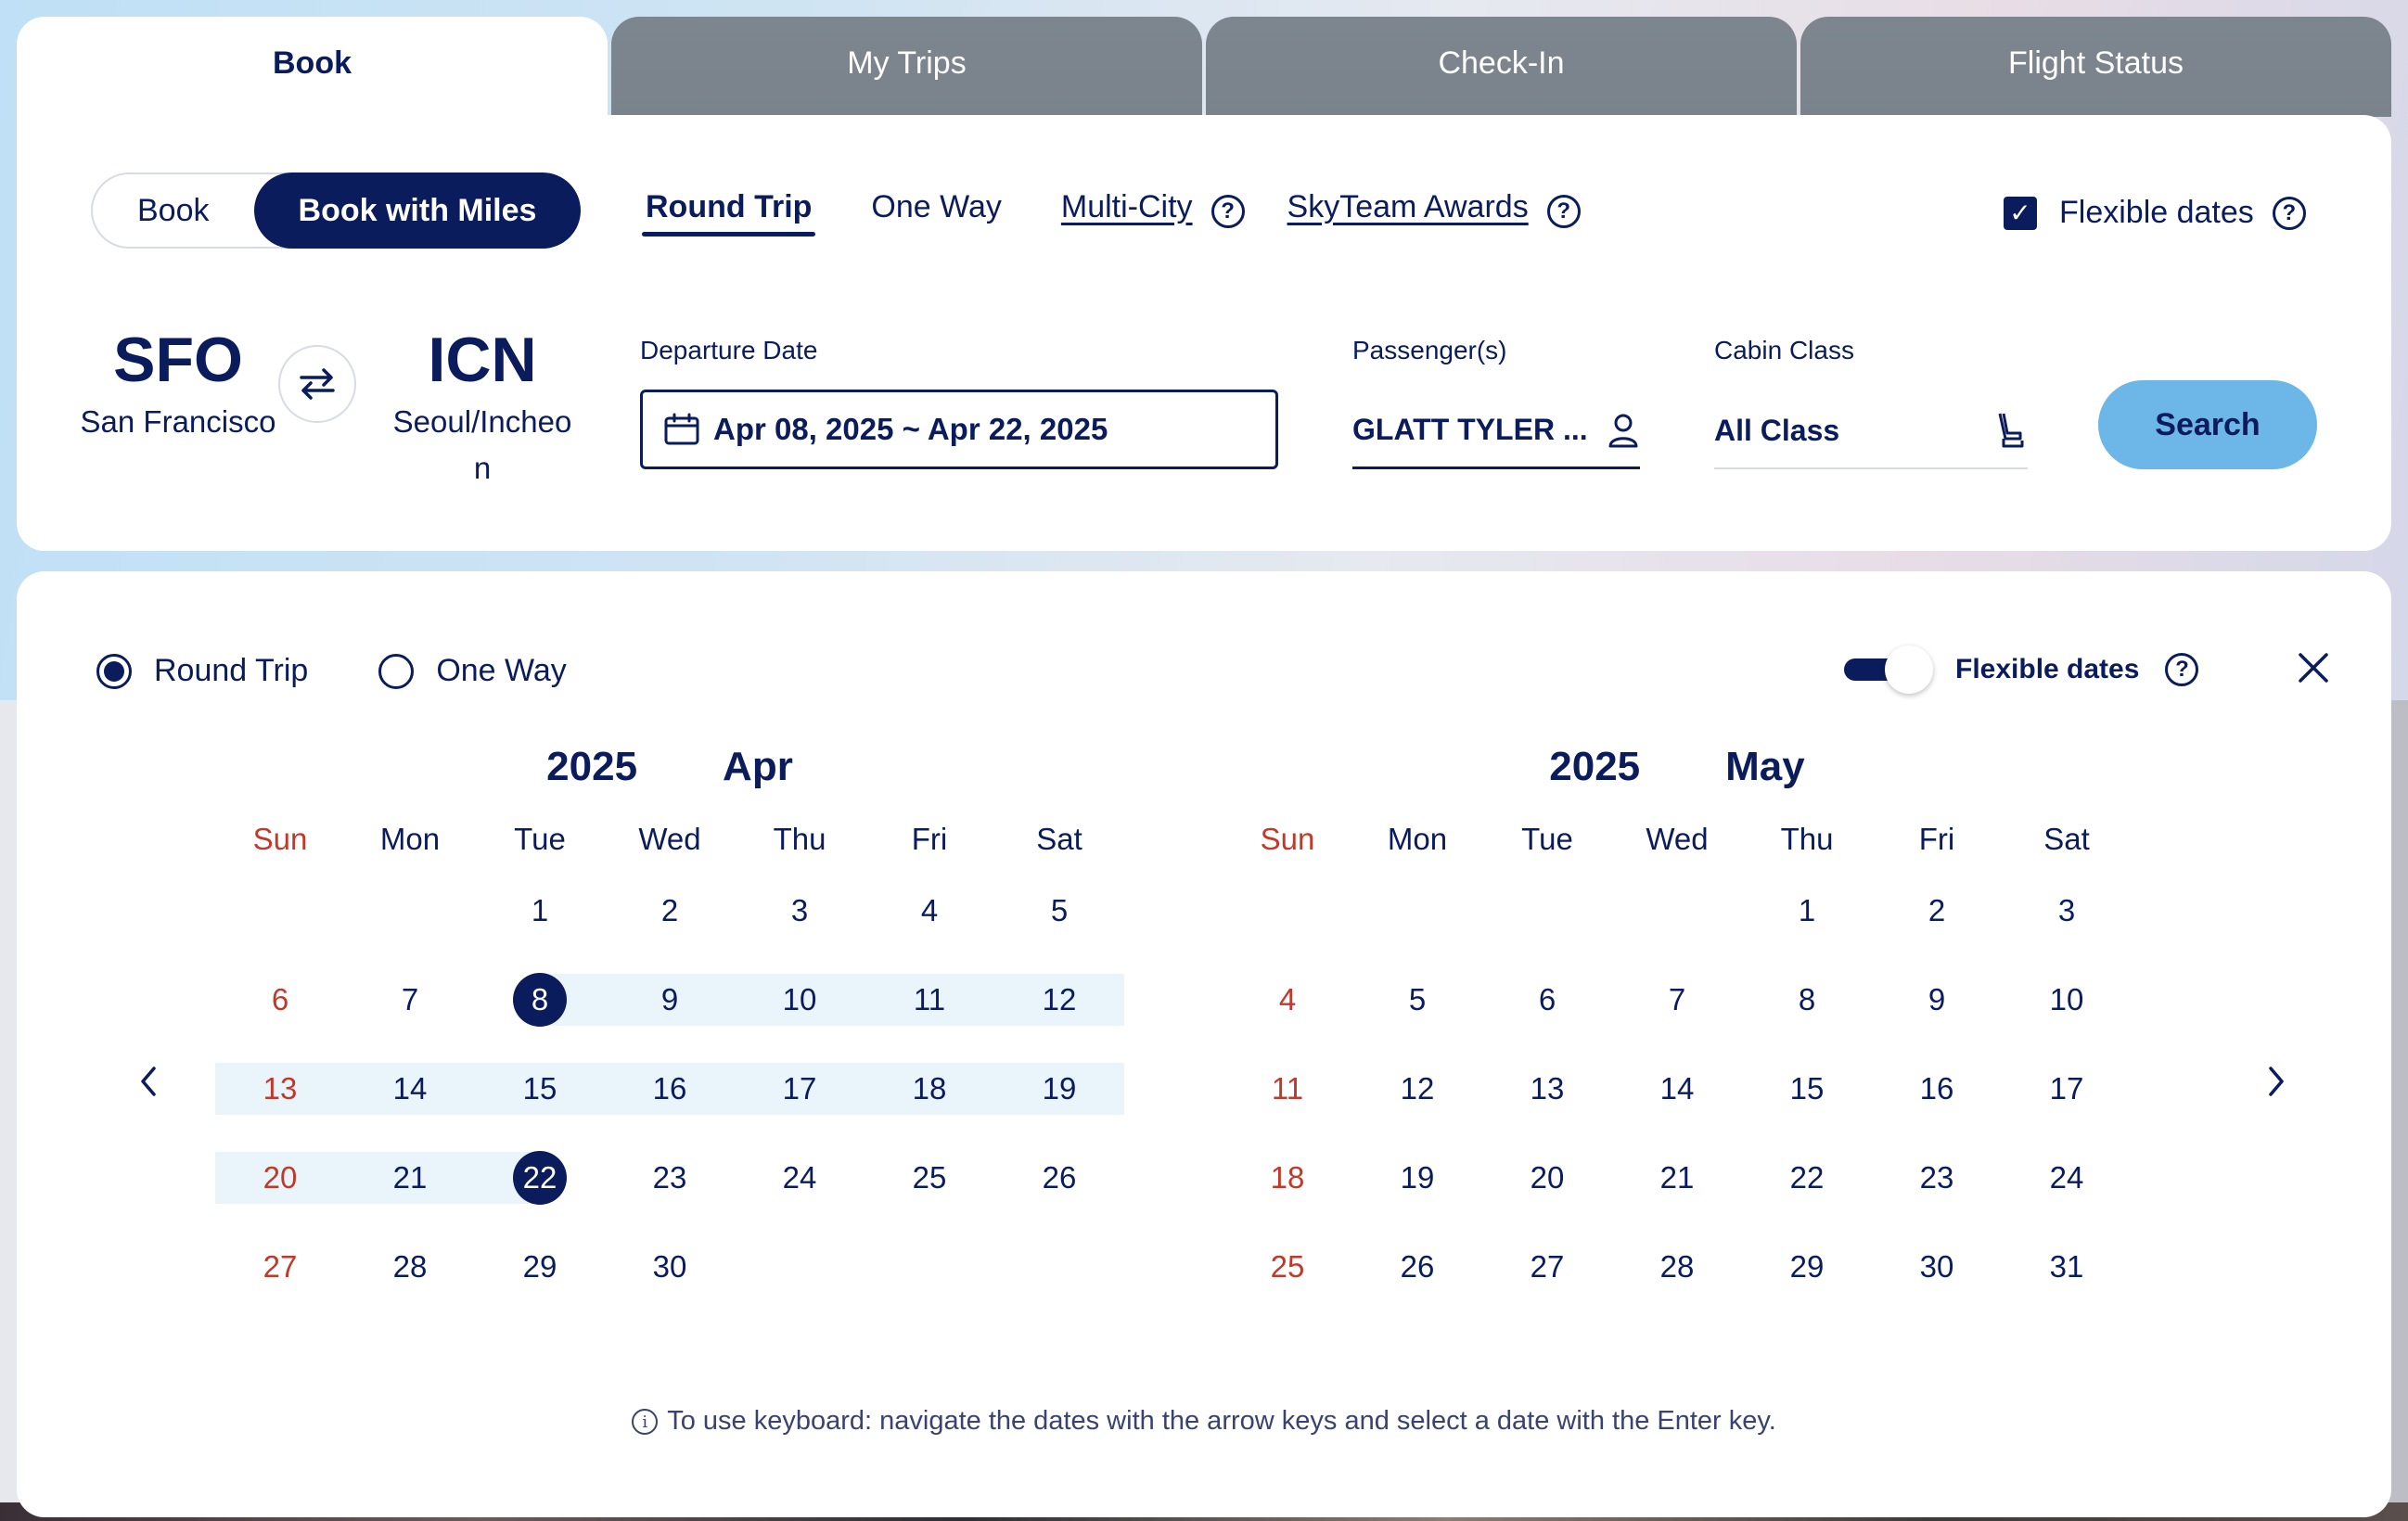 Image resolution: width=2408 pixels, height=1521 pixels. I want to click on trip-type-round: Round Trip, so click(728, 213).